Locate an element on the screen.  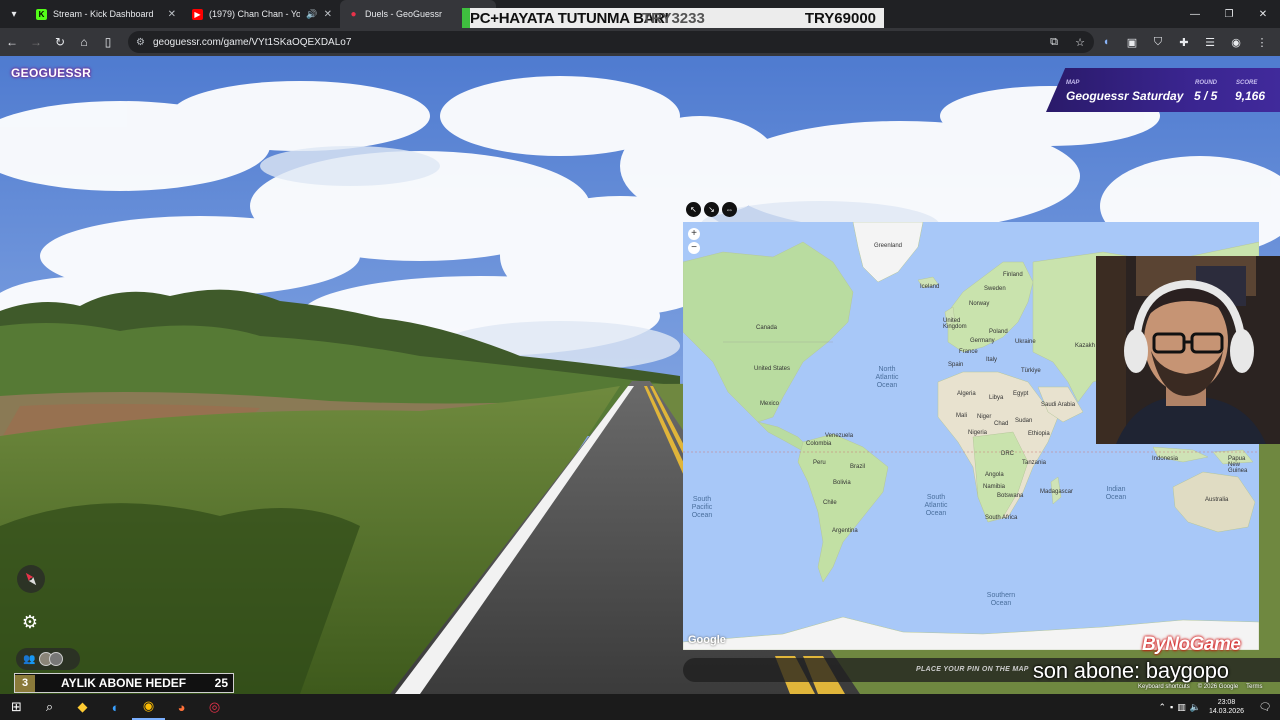
restore-icon: ❐ is located at coordinates (1229, 14).